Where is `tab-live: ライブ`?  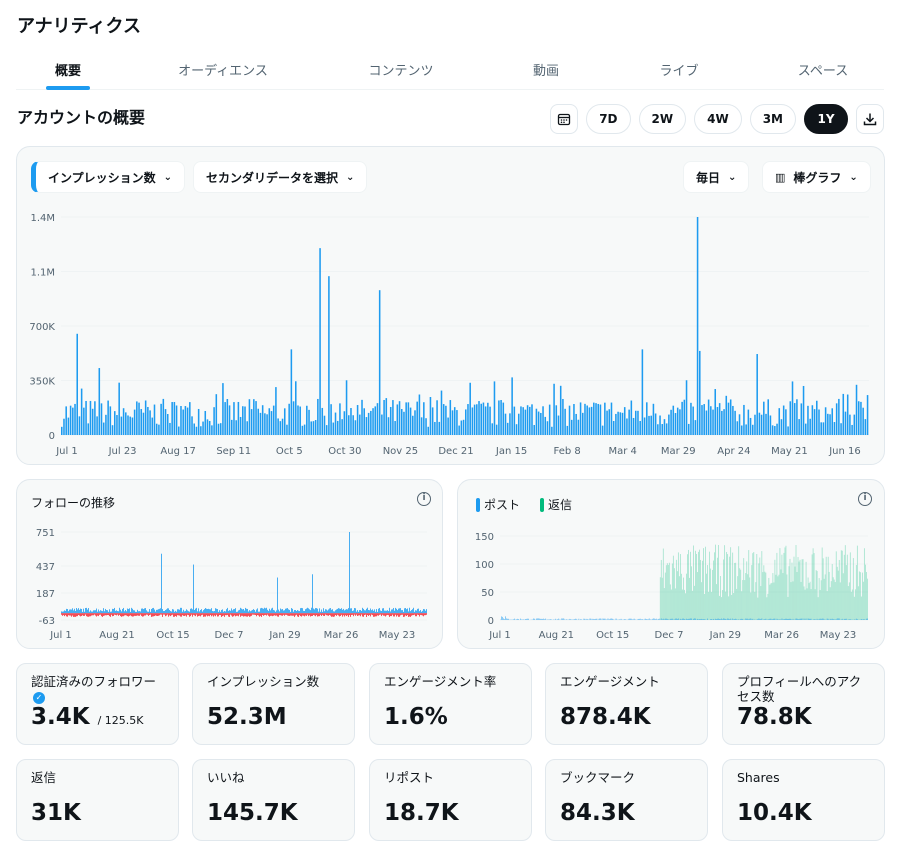
tab-live: ライブ is located at coordinates (679, 71).